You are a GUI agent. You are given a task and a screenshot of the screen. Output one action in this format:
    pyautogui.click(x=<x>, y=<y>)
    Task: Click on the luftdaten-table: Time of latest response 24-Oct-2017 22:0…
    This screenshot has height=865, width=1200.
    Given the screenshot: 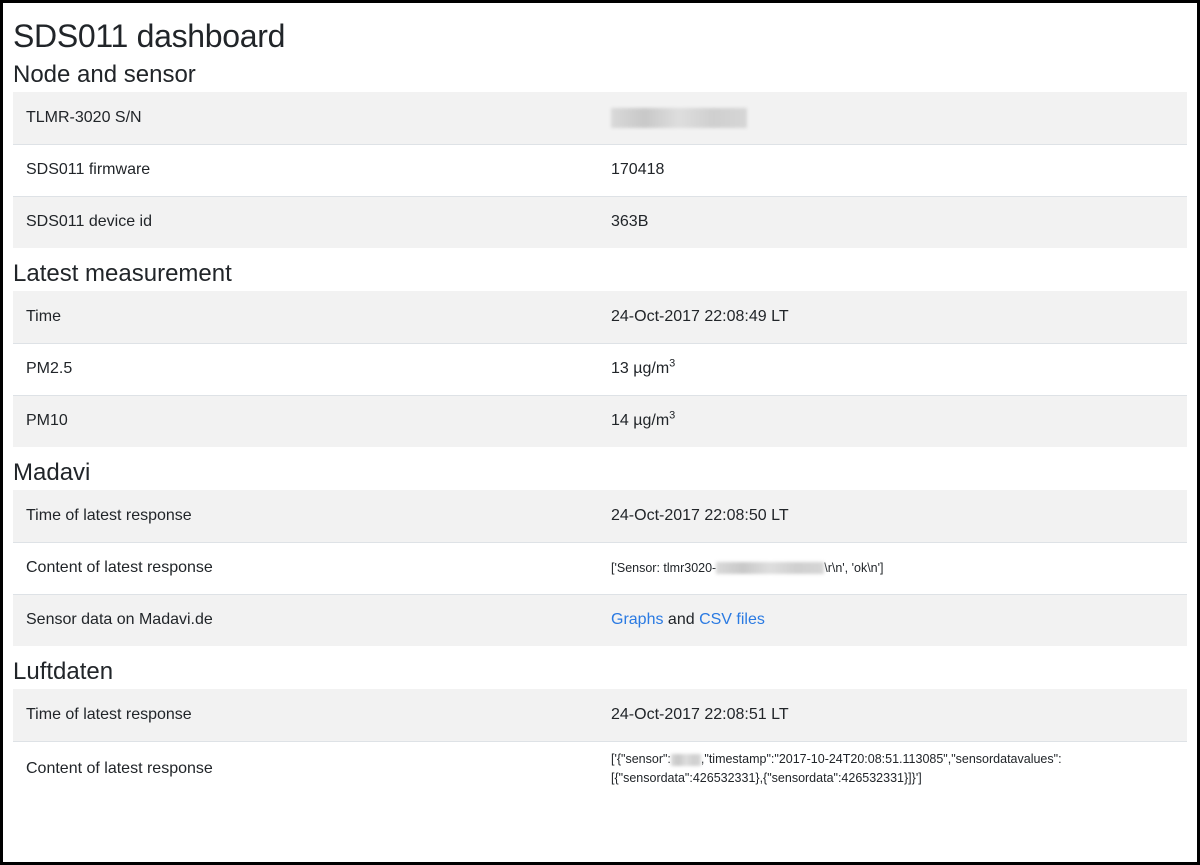 What is the action you would take?
    pyautogui.click(x=600, y=743)
    